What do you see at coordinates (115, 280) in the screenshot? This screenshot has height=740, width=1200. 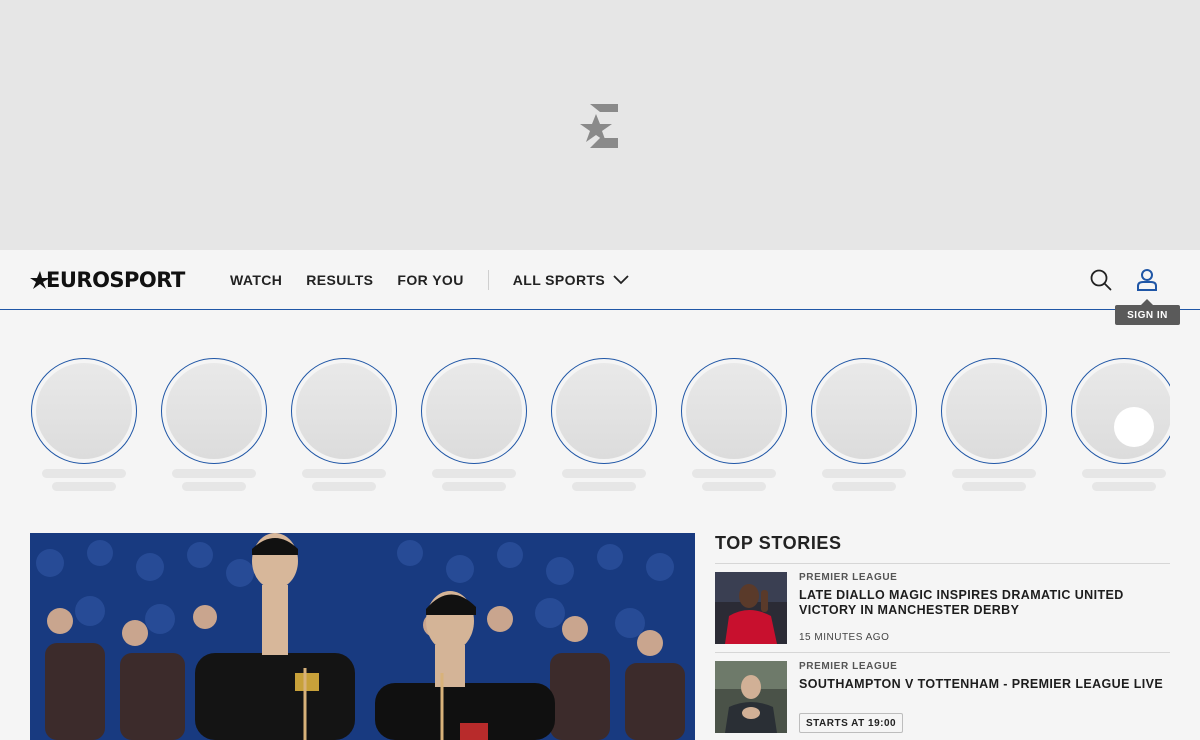 I see `brand-name: EUROSPORT` at bounding box center [115, 280].